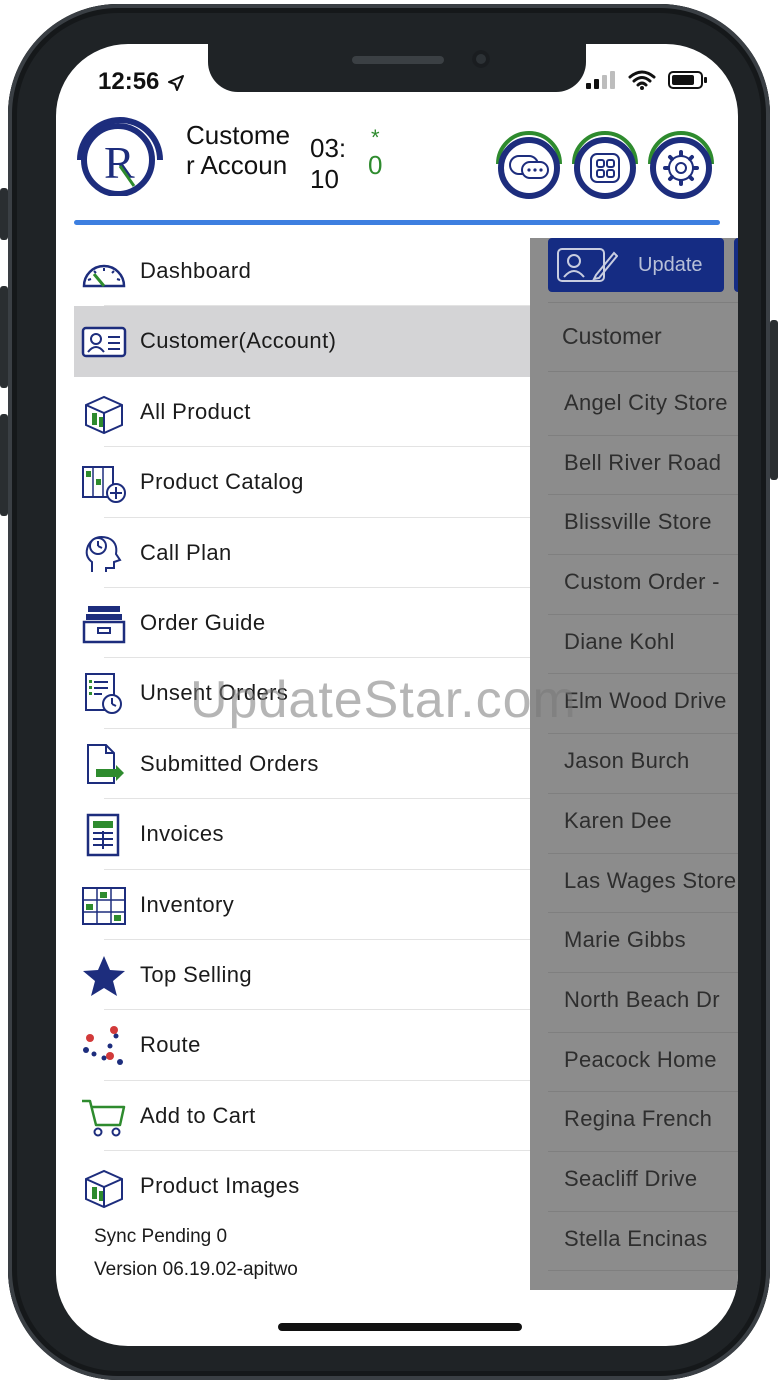  What do you see at coordinates (161, 1236) in the screenshot?
I see `sync-status: Sync Pending 0` at bounding box center [161, 1236].